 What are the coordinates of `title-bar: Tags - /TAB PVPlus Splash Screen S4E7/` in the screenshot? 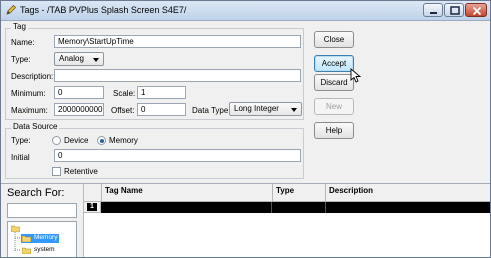 It's located at (245, 11).